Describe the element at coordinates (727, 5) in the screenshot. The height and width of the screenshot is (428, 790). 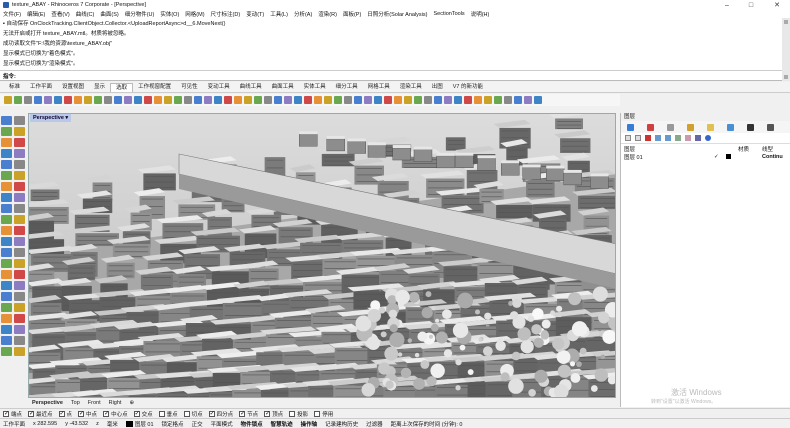
I see `minimize-button: –` at that location.